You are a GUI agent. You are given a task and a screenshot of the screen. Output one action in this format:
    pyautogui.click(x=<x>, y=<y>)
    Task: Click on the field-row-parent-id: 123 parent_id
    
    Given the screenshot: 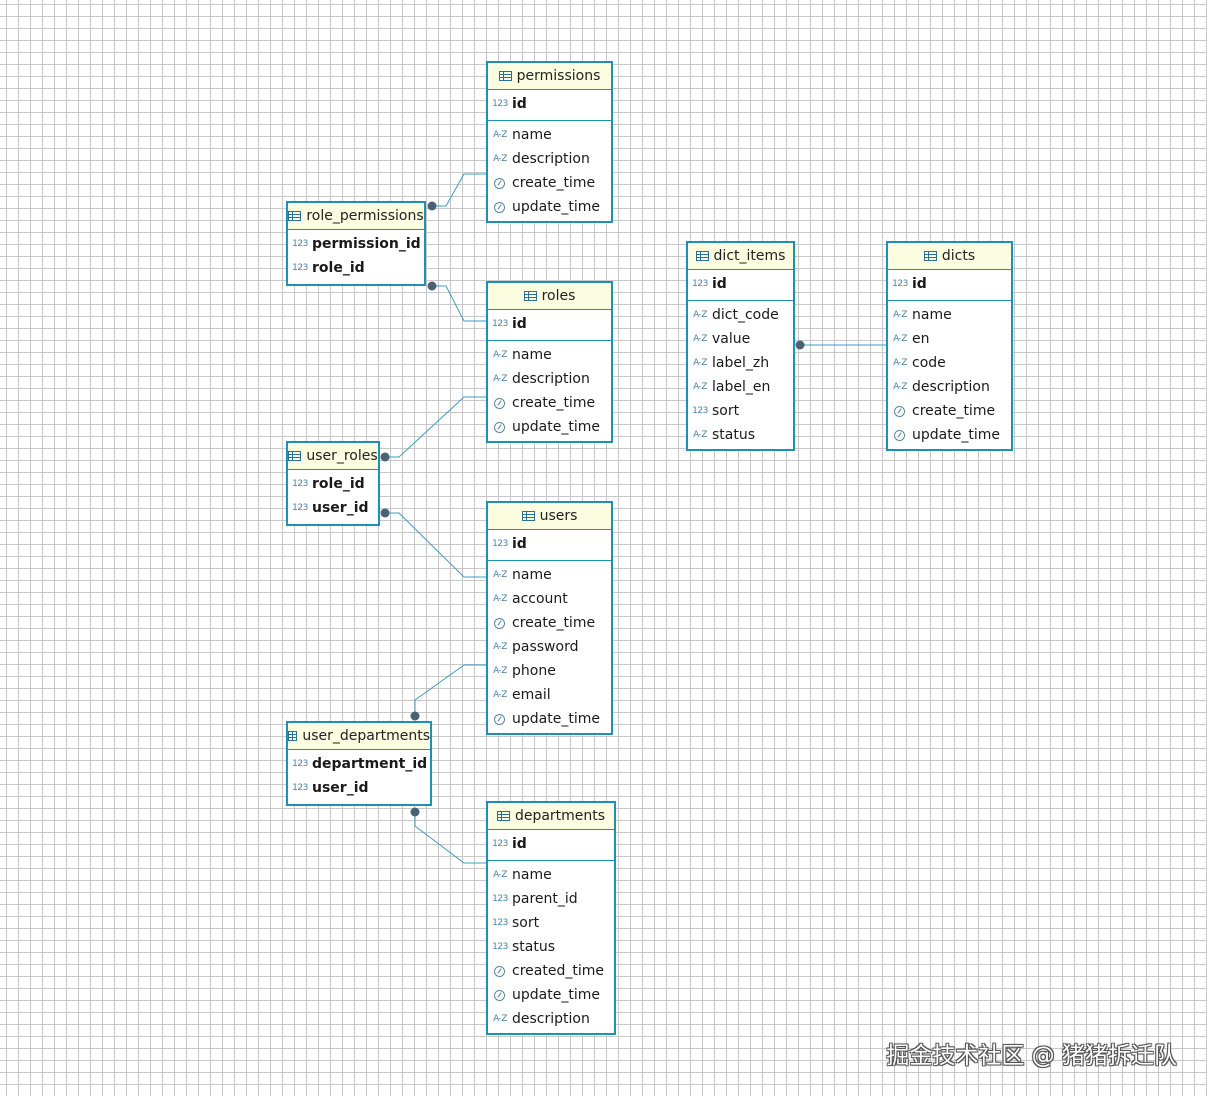 What is the action you would take?
    pyautogui.click(x=551, y=899)
    